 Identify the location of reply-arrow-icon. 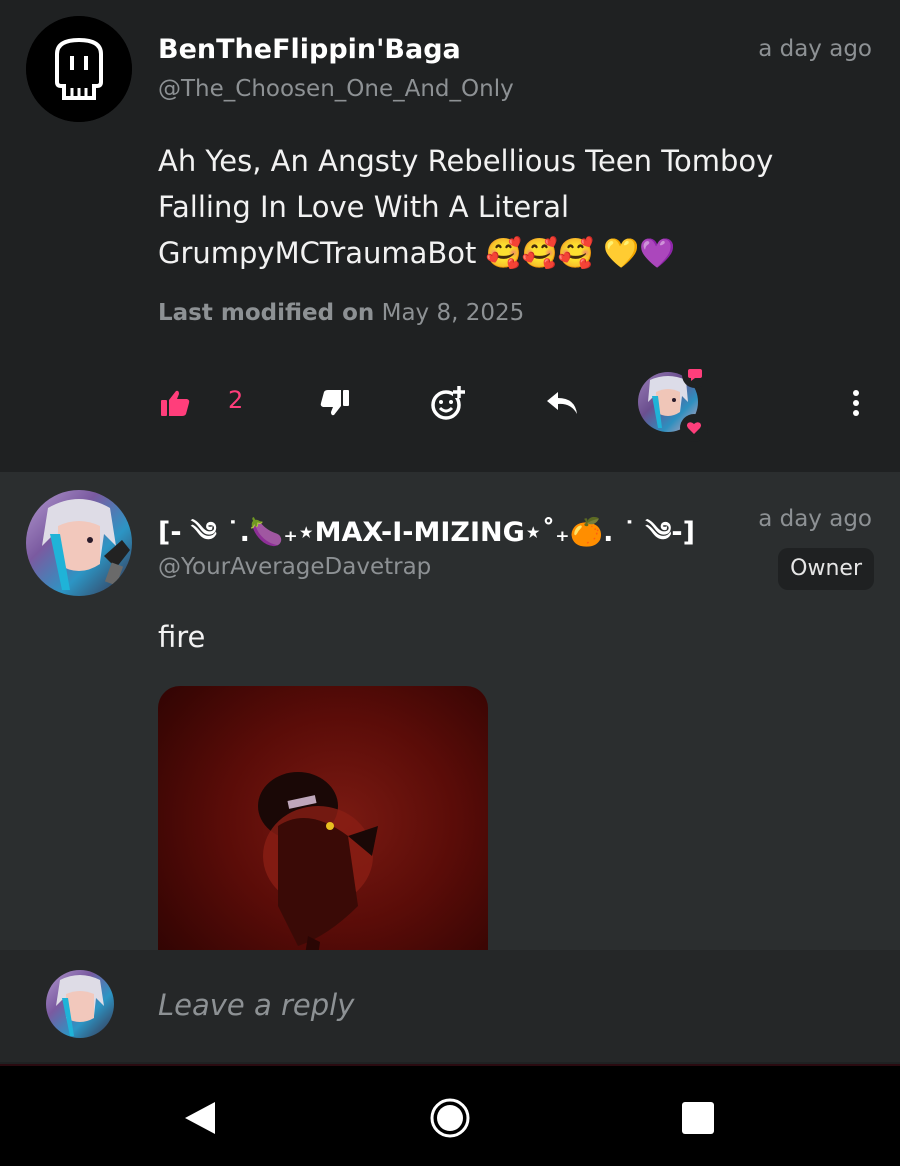
(562, 403).